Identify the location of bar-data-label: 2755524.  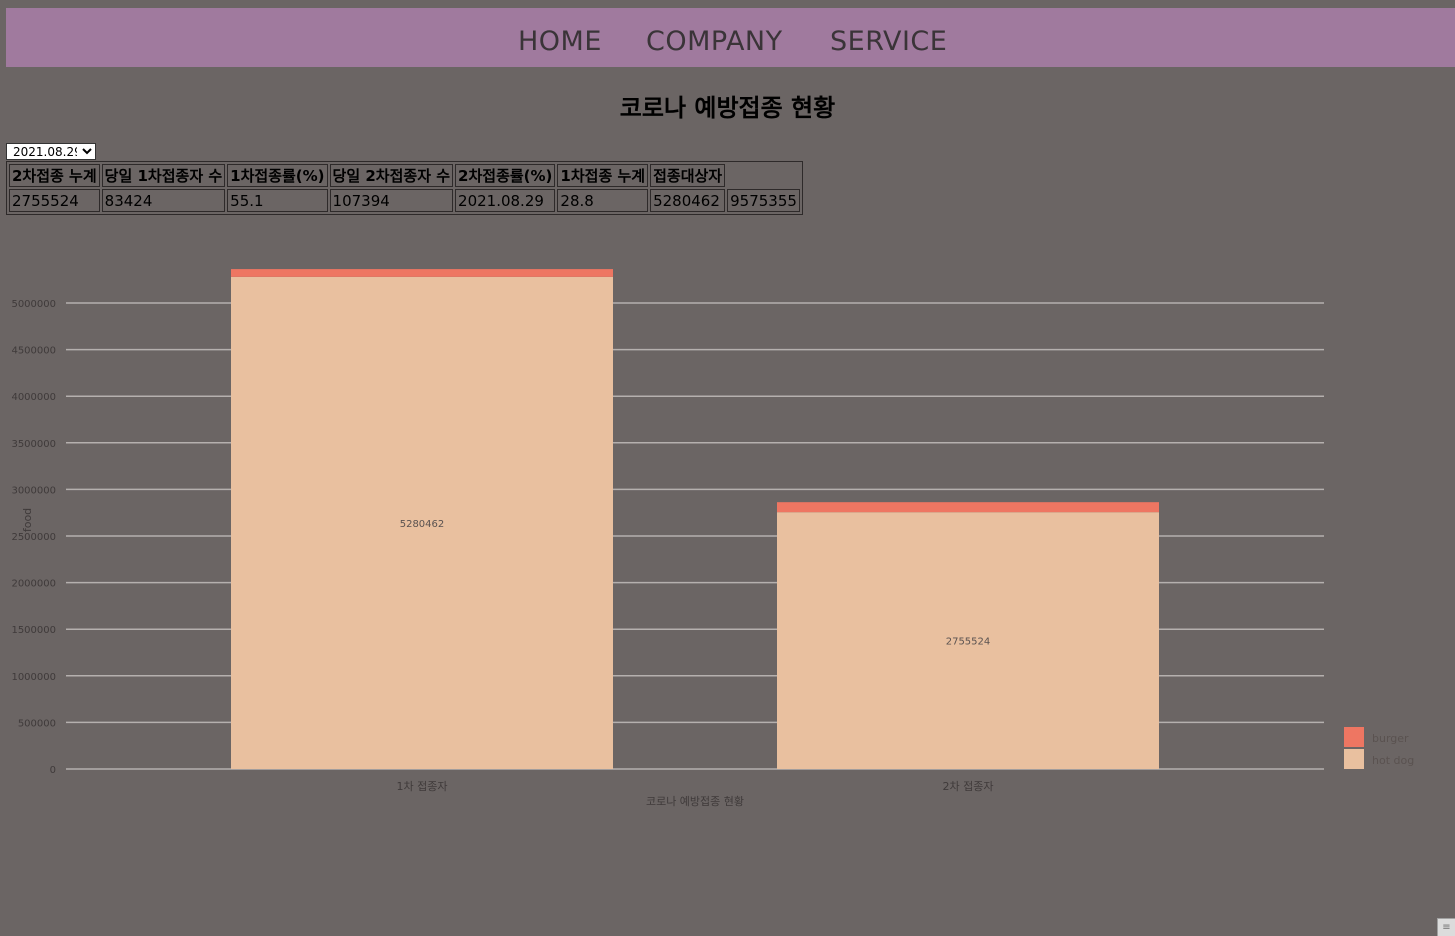
(968, 642).